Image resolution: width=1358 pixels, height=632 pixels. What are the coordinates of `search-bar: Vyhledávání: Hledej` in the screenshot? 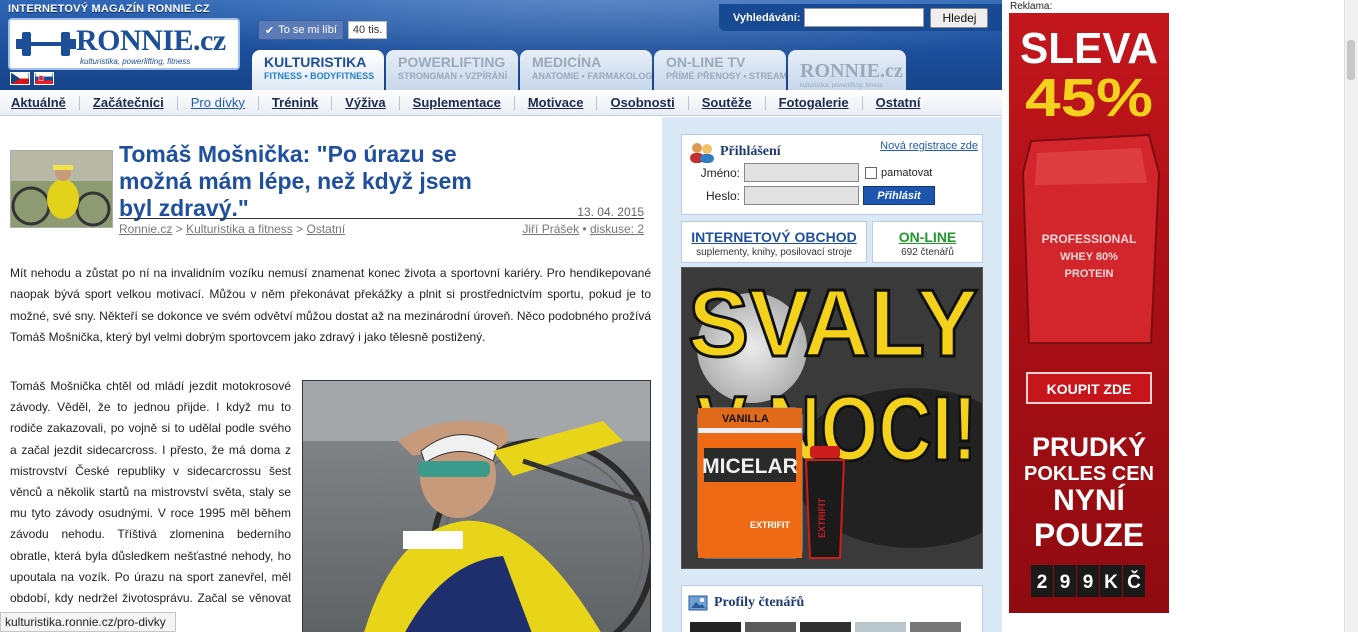 It's located at (860, 17).